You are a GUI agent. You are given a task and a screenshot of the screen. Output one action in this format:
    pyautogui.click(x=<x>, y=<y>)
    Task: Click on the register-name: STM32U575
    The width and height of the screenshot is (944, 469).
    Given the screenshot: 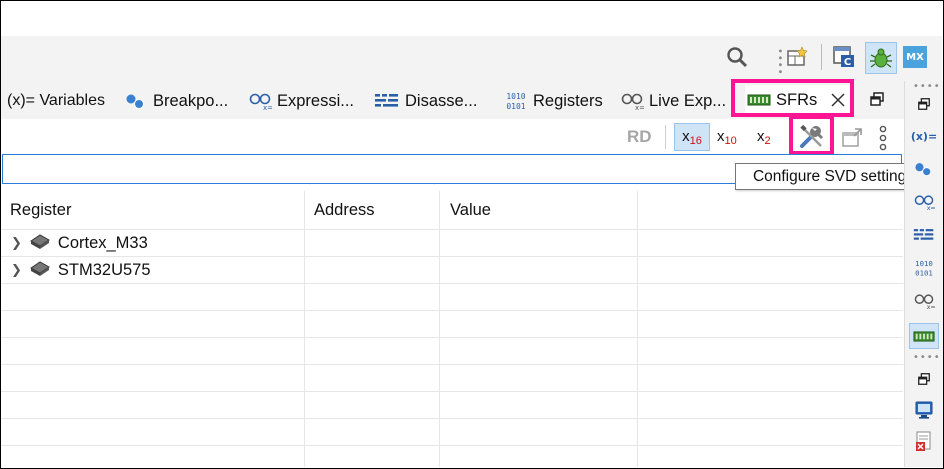 What is the action you would take?
    pyautogui.click(x=104, y=270)
    